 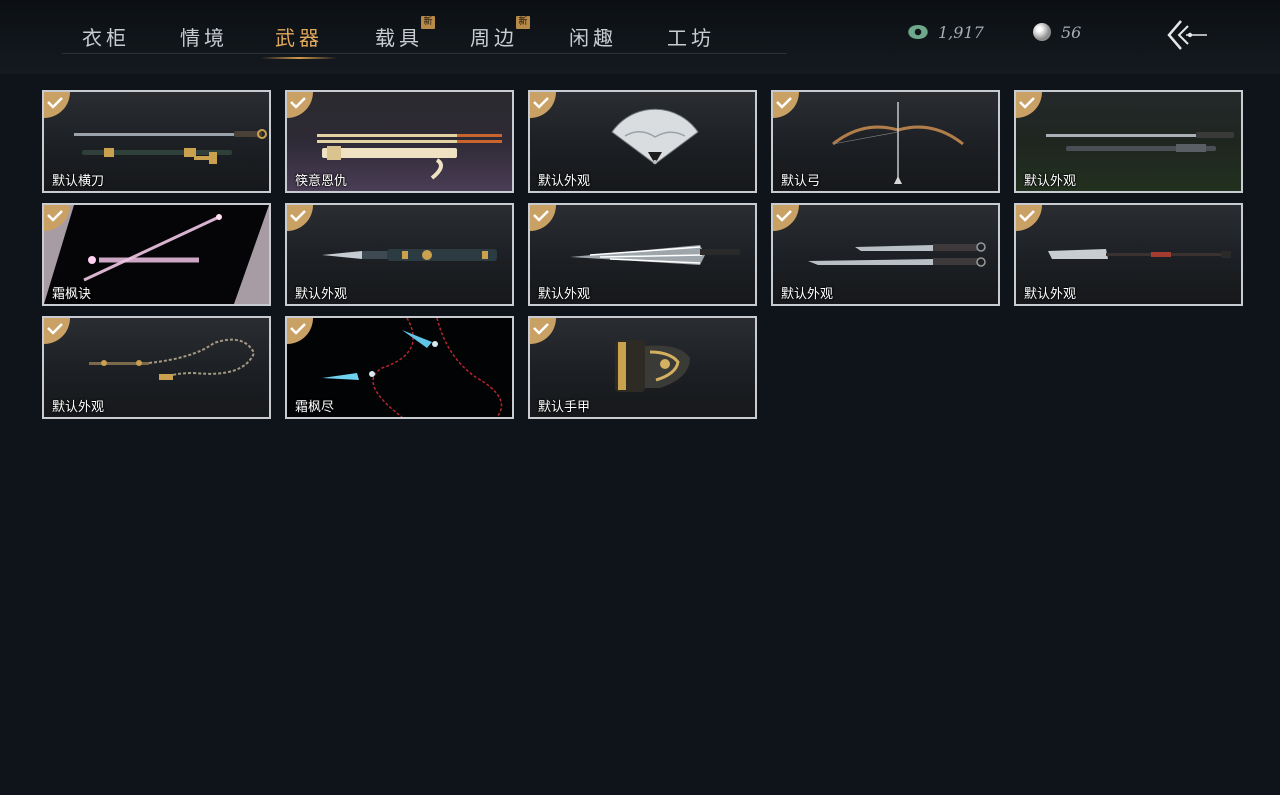 I want to click on jade-currency: 1,917, so click(x=946, y=32).